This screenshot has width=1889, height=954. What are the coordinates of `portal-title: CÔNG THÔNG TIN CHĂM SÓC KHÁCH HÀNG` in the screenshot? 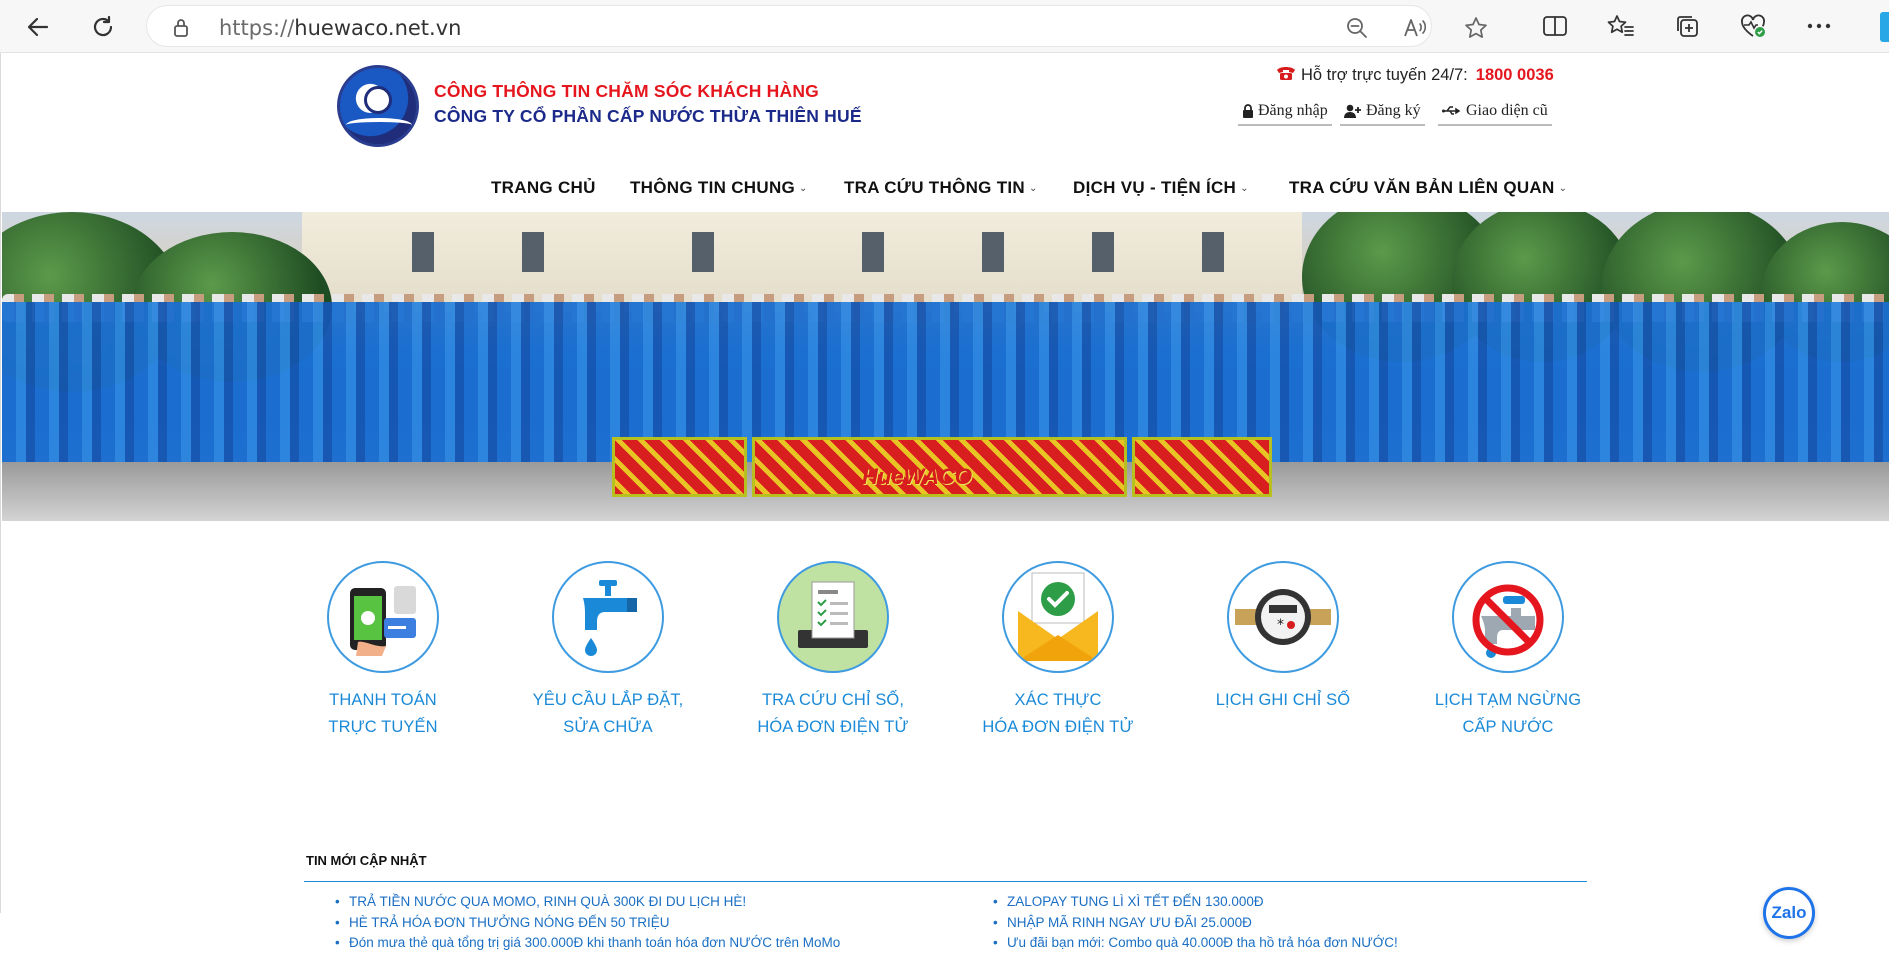 It's located at (626, 91).